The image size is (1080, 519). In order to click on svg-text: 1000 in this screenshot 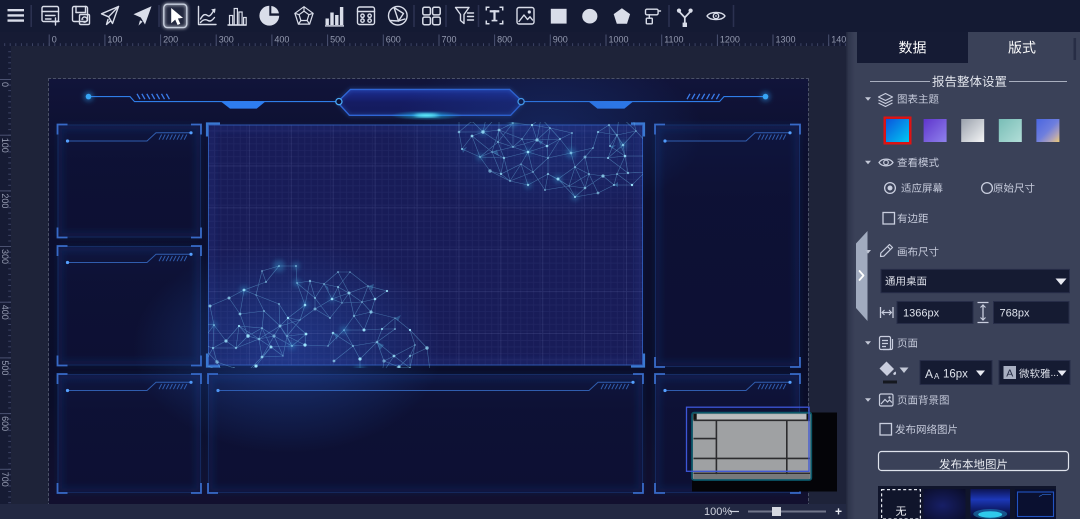, I will do `click(619, 40)`.